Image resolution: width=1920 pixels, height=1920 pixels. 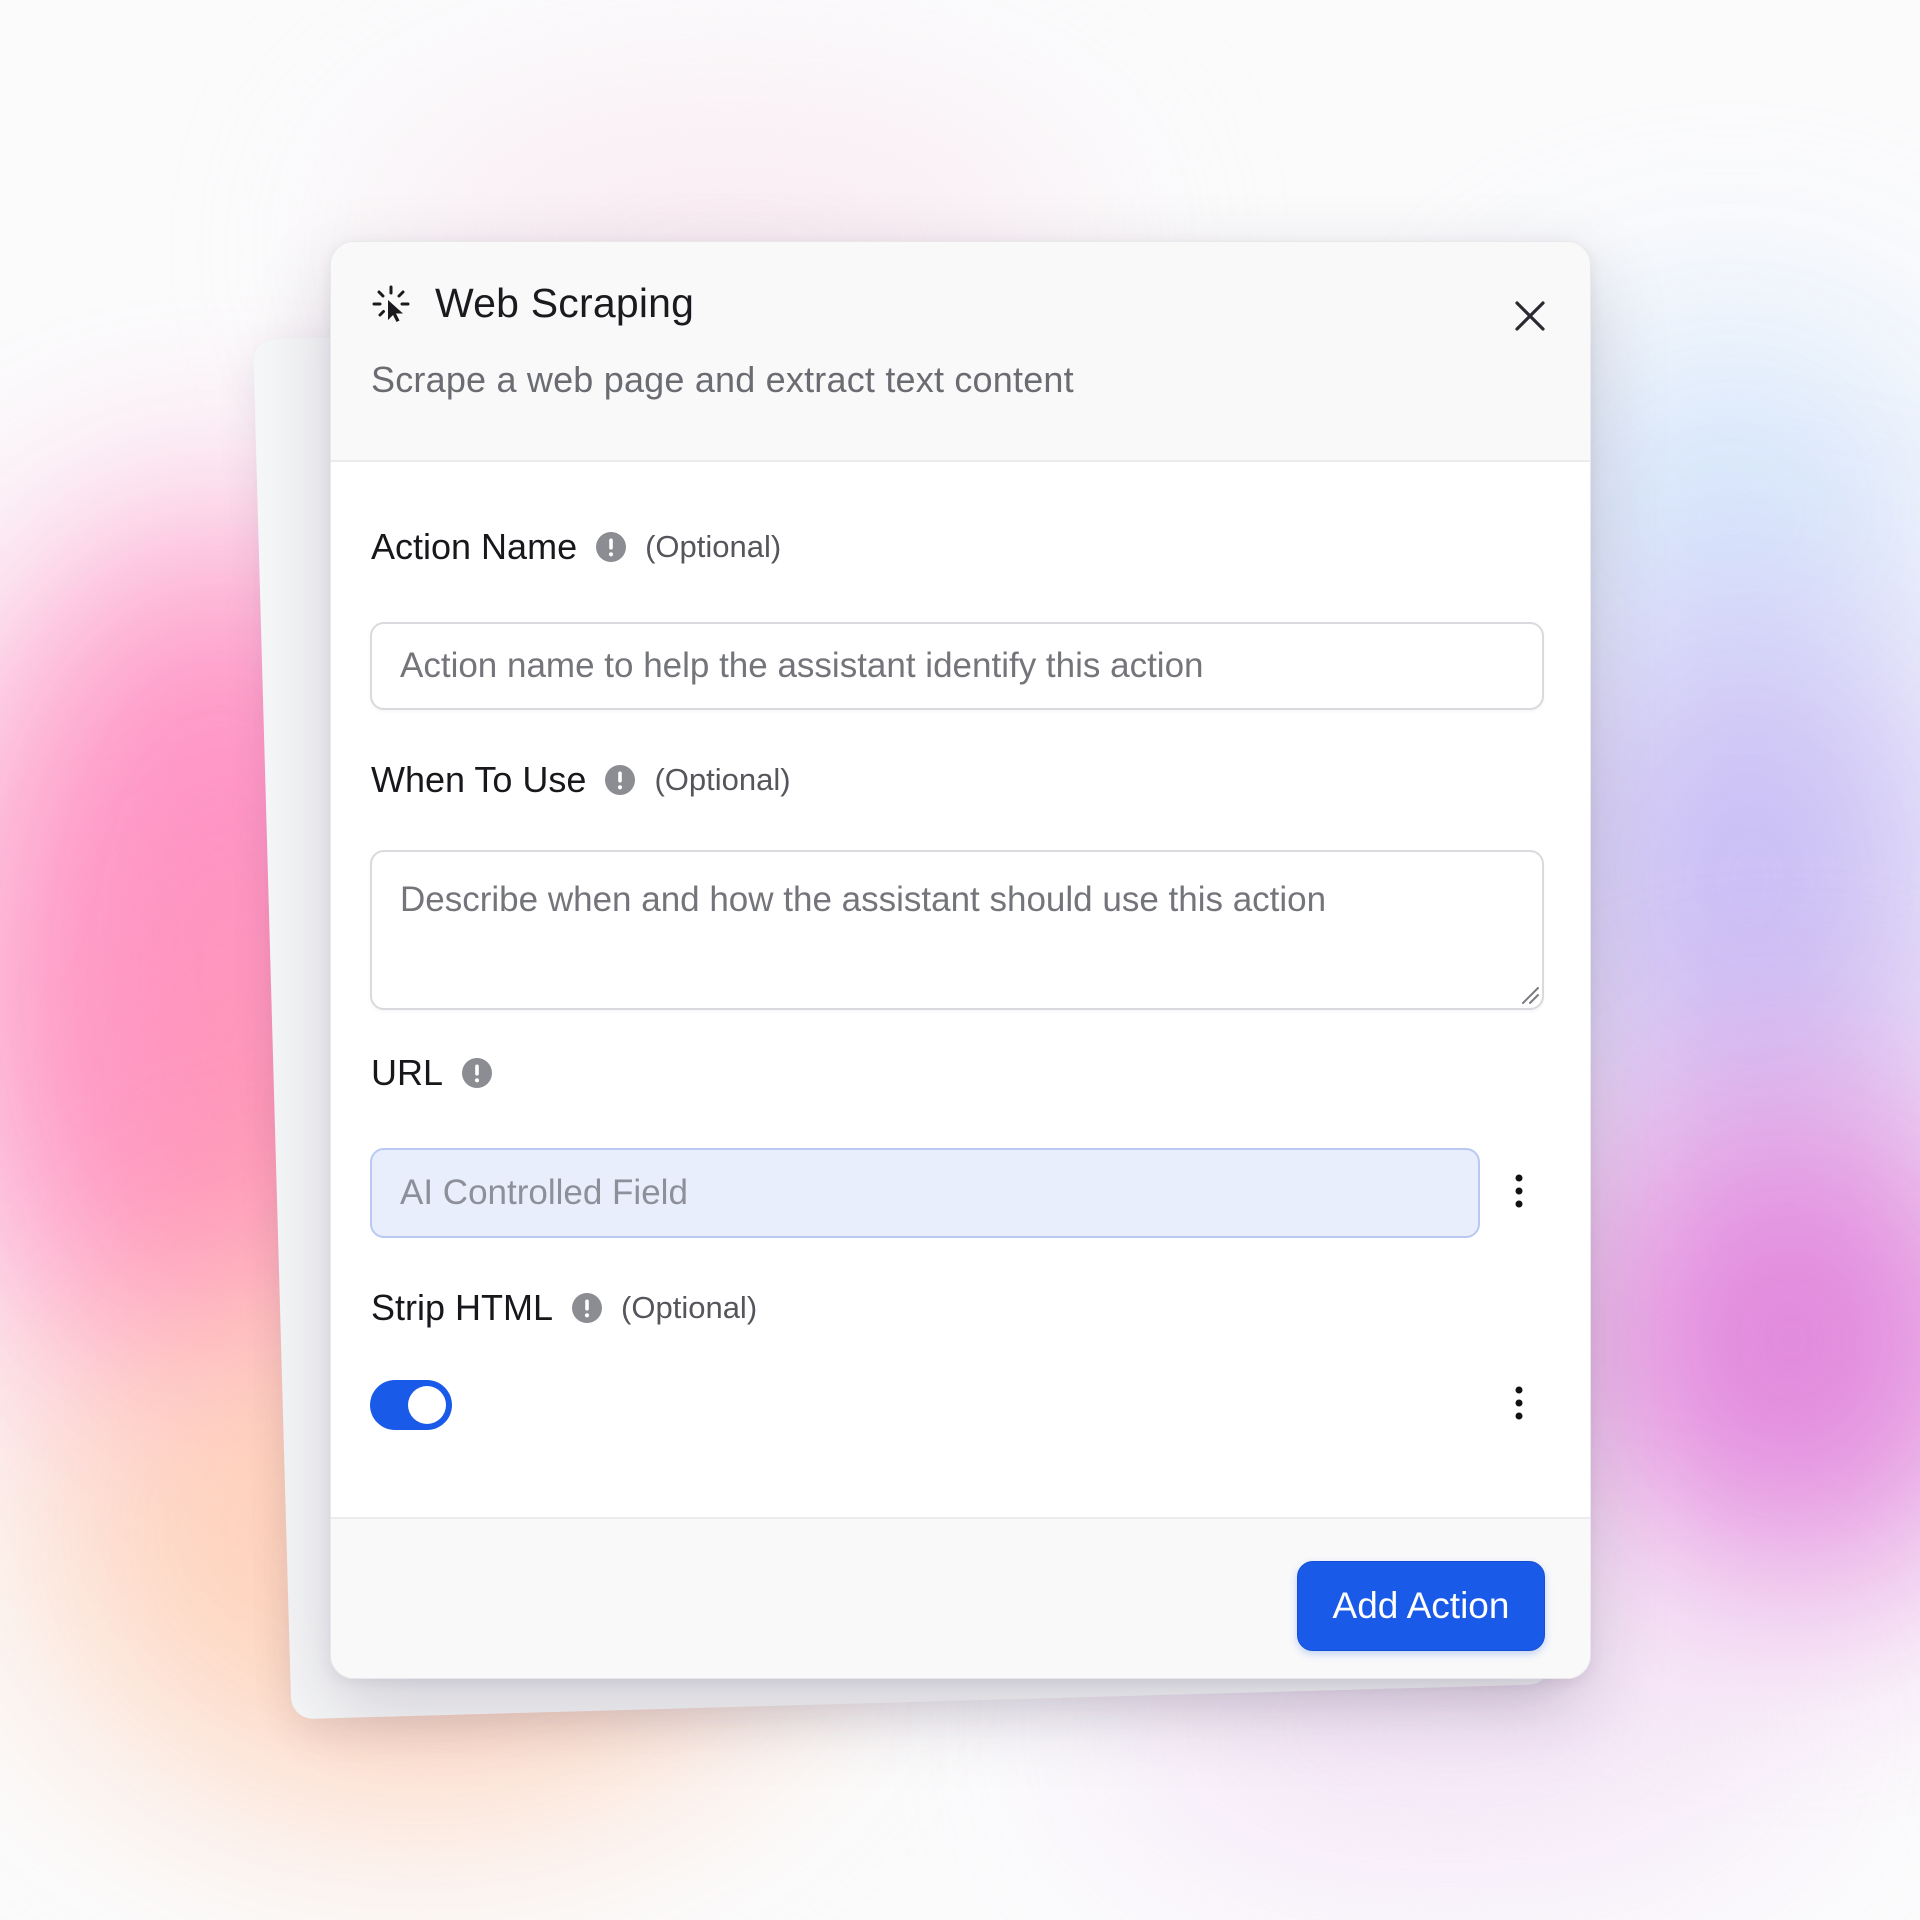 I want to click on action-name-label-row: Action Name (Optional), so click(x=576, y=547).